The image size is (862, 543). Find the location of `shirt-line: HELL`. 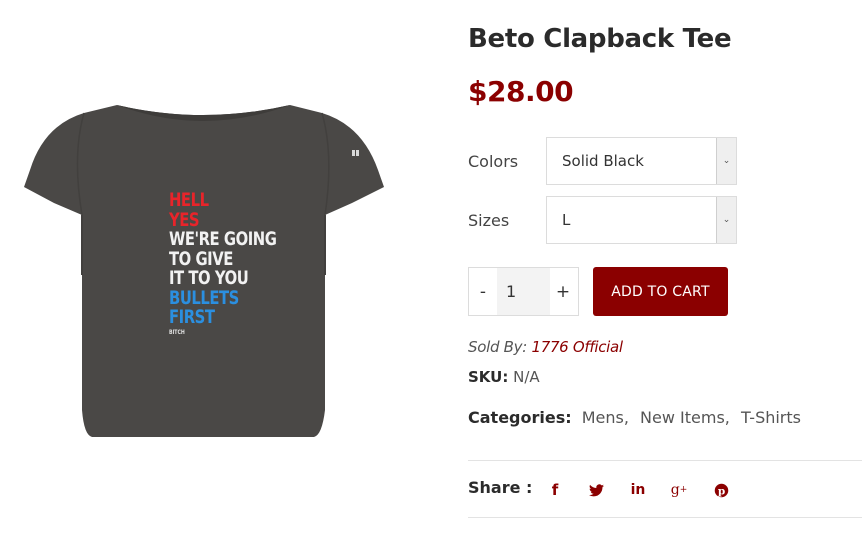

shirt-line: HELL is located at coordinates (189, 200).